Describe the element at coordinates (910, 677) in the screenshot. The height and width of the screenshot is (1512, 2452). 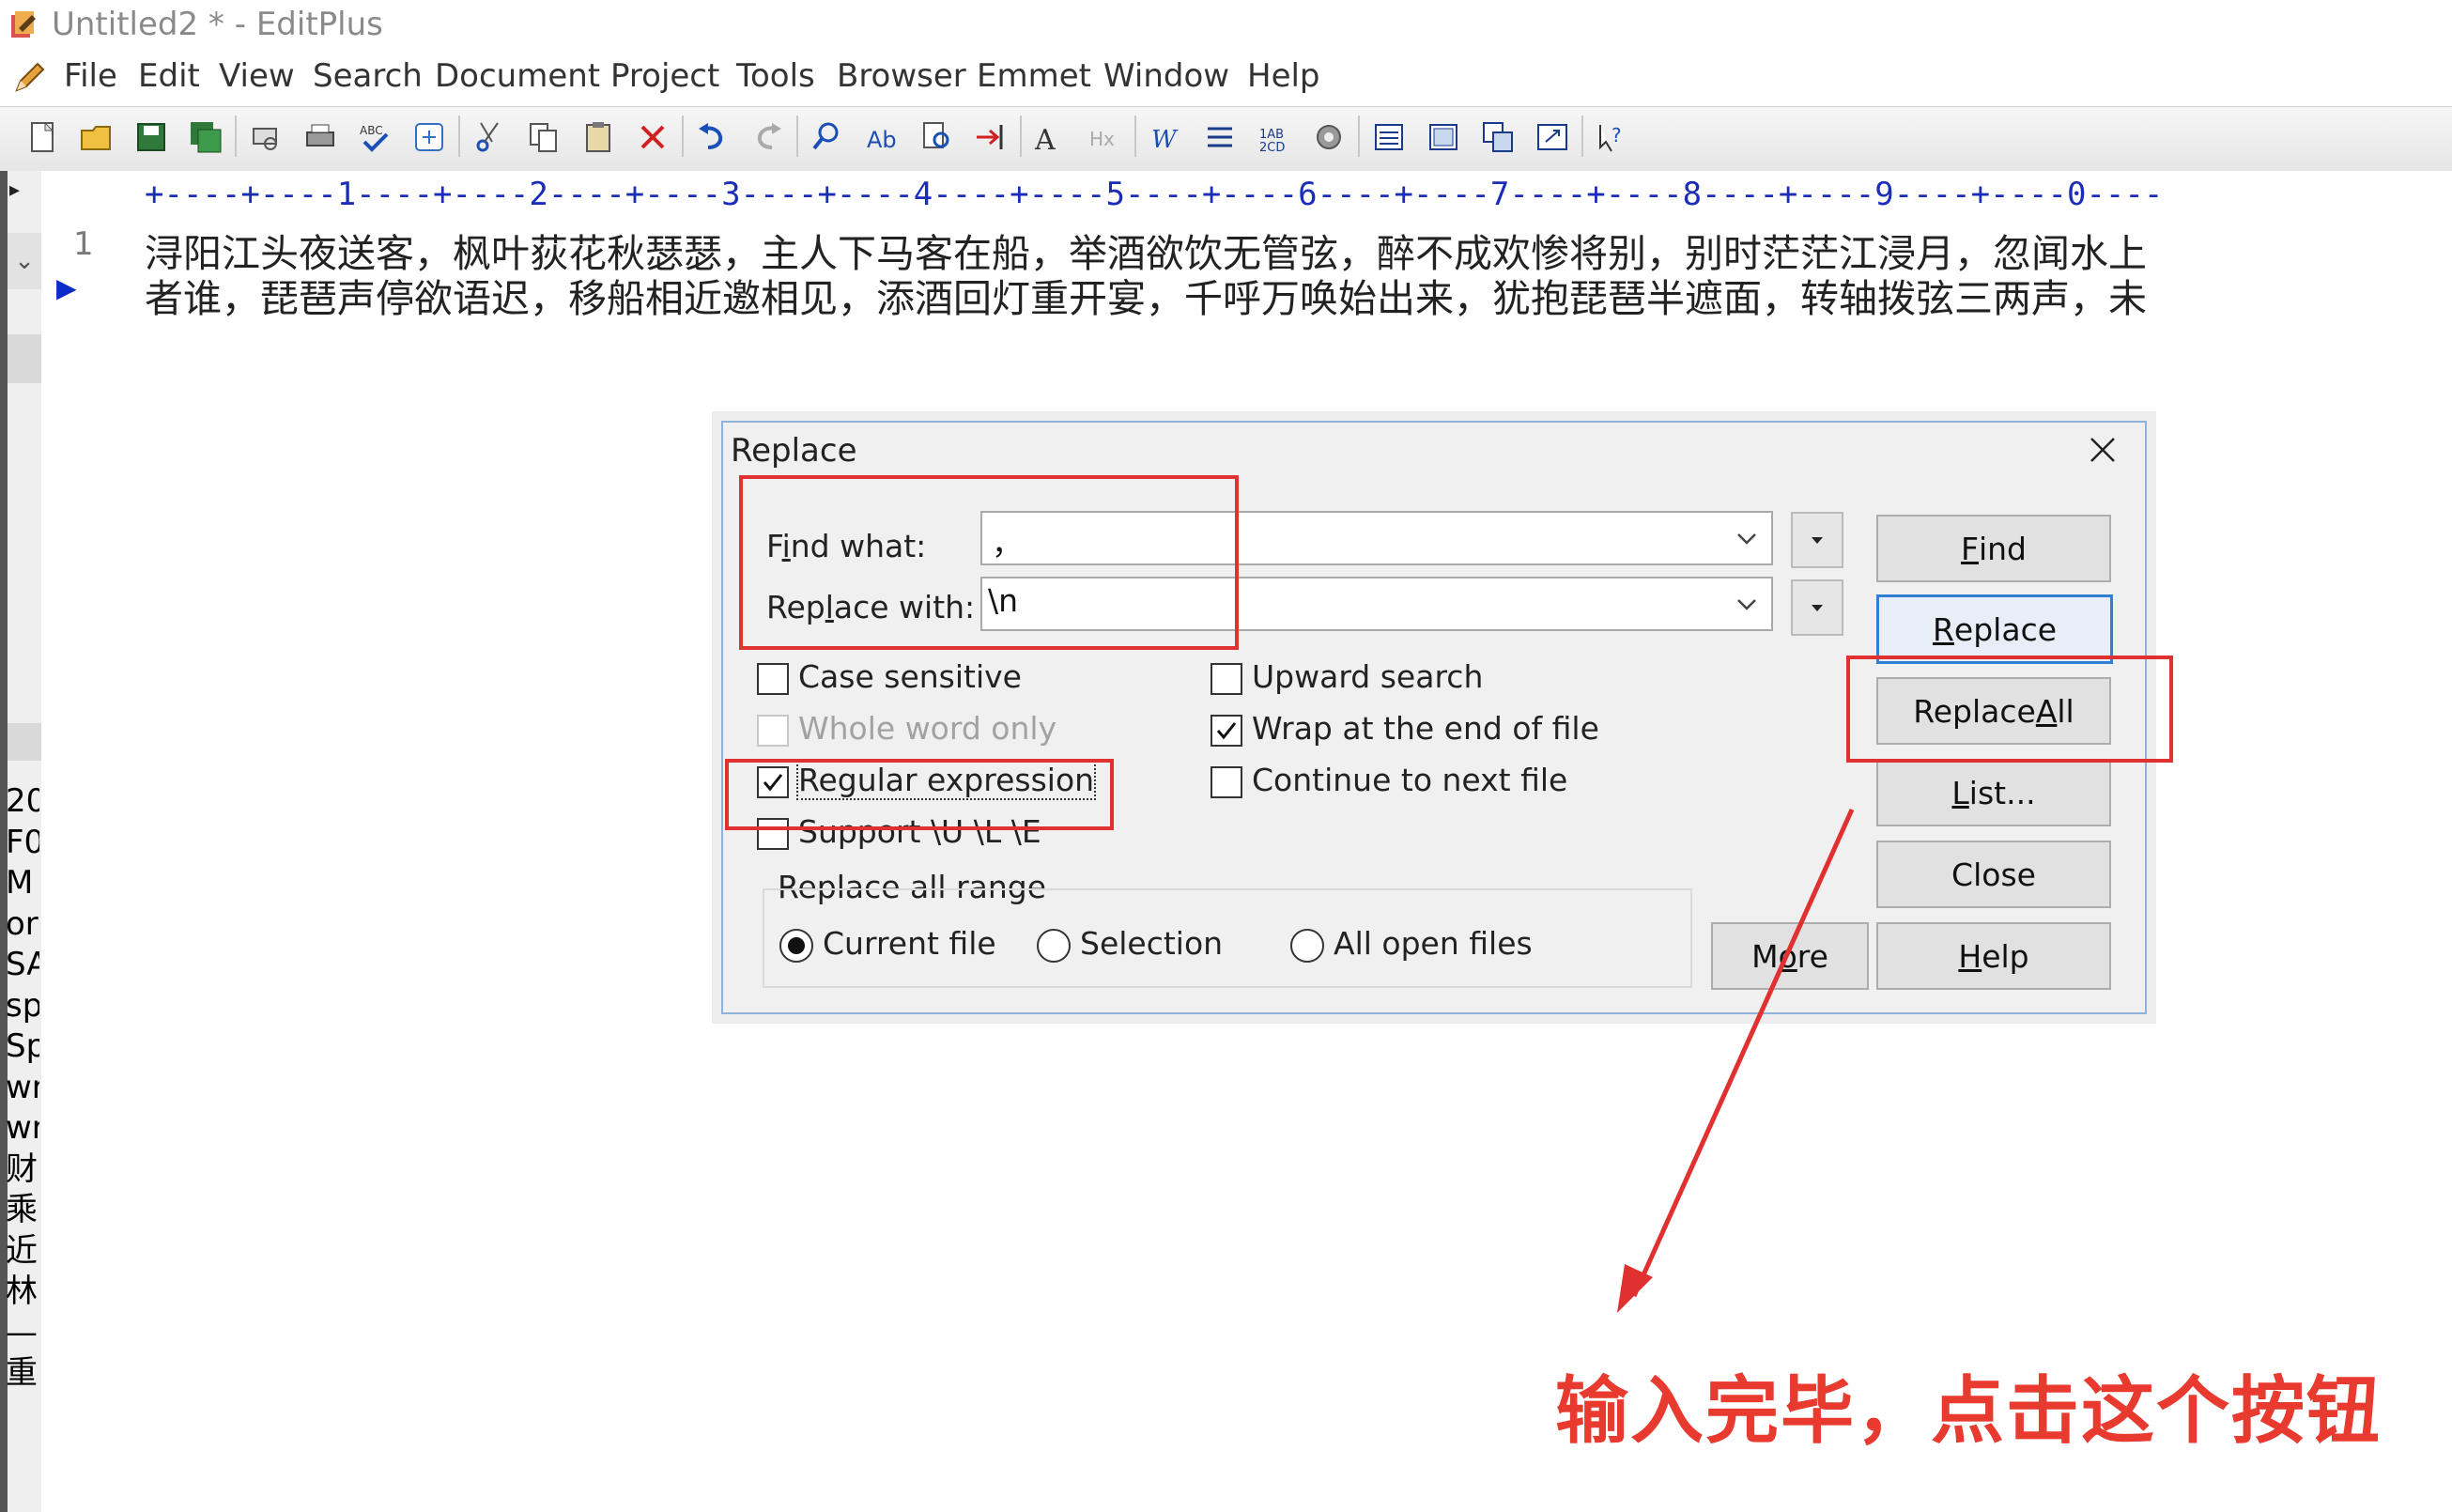
I see `case-sensitive-label: Case sensitive` at that location.